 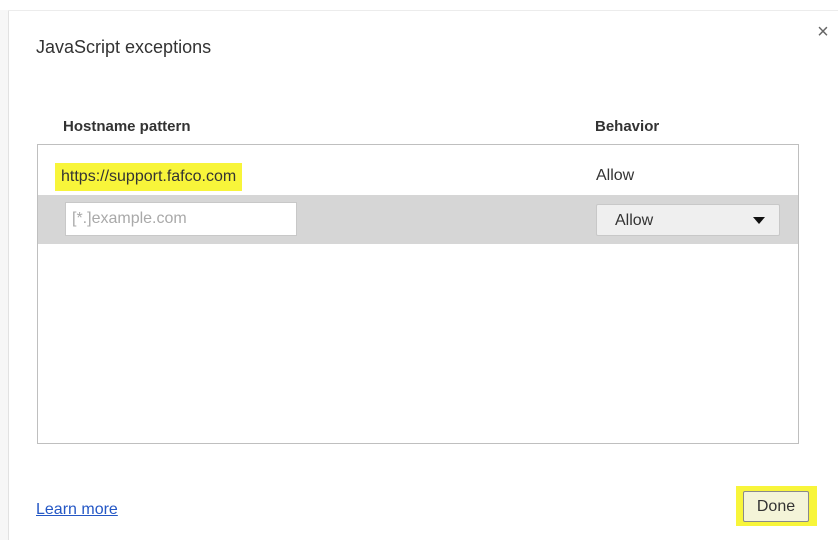 I want to click on exception-behavior: Allow, so click(x=615, y=175).